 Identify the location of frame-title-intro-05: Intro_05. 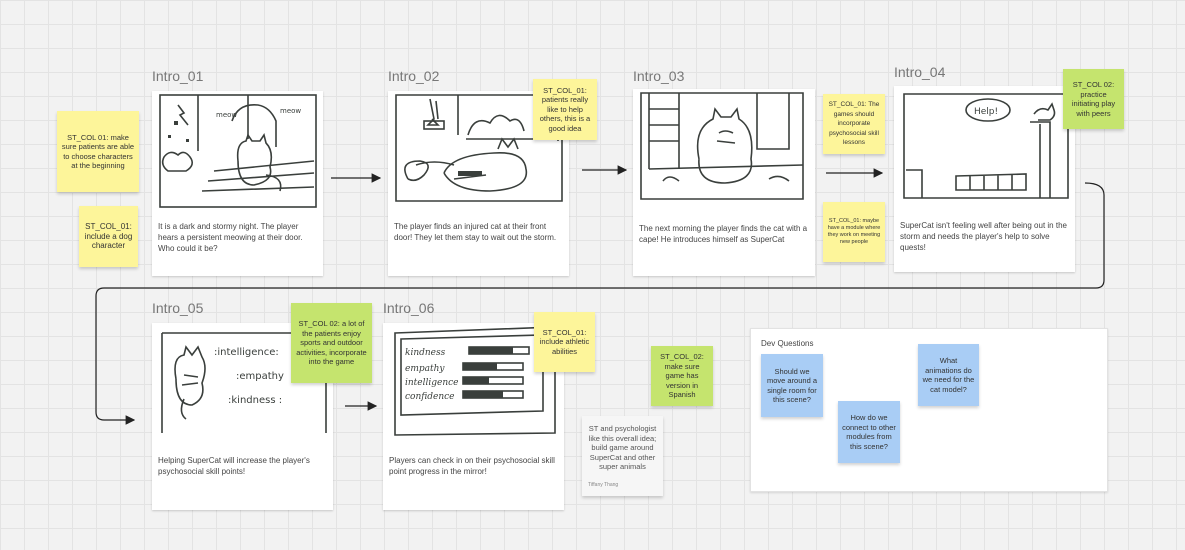
(178, 308).